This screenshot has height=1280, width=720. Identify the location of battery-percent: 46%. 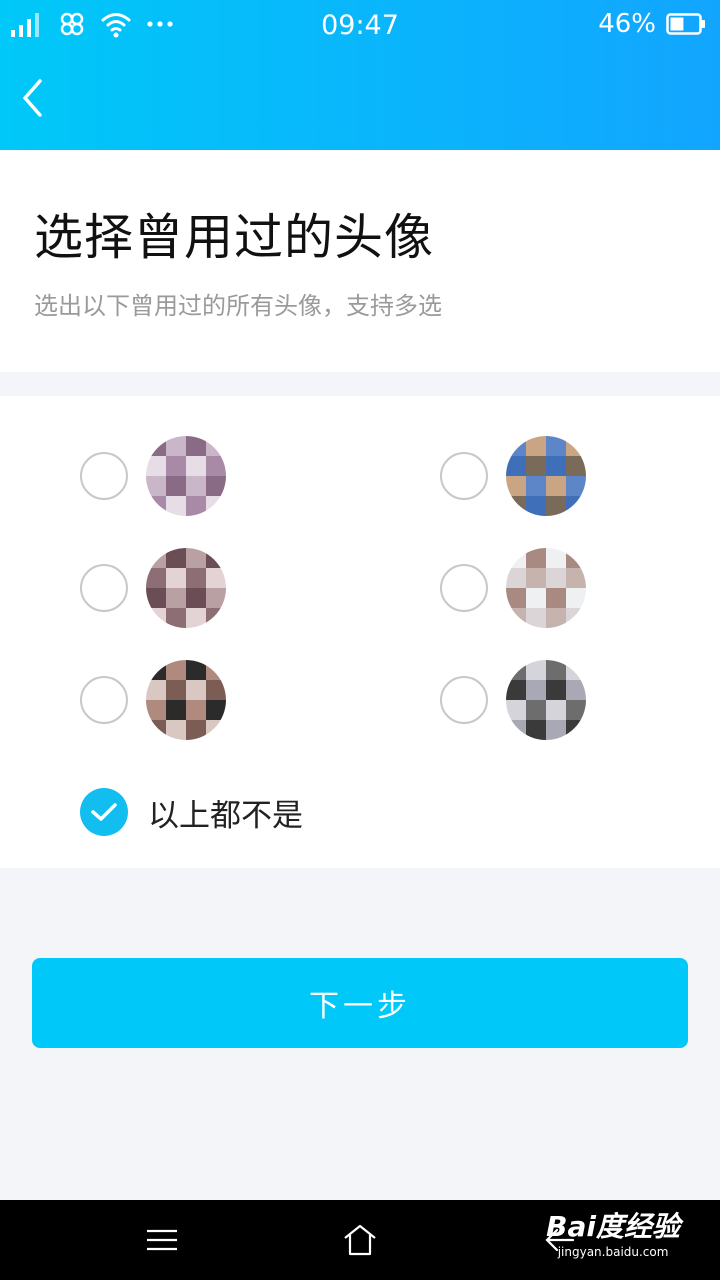
(627, 24).